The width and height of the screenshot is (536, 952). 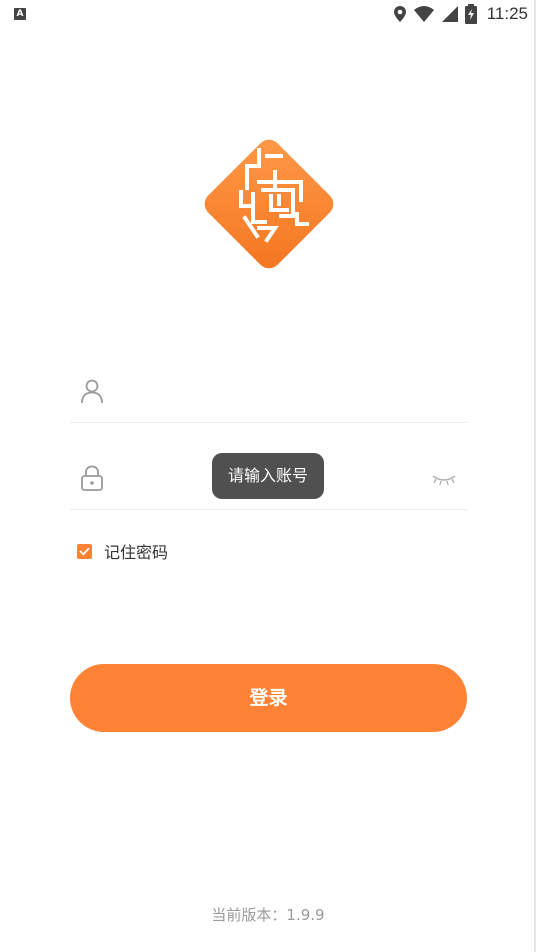 I want to click on remember-checkbox, so click(x=84, y=551).